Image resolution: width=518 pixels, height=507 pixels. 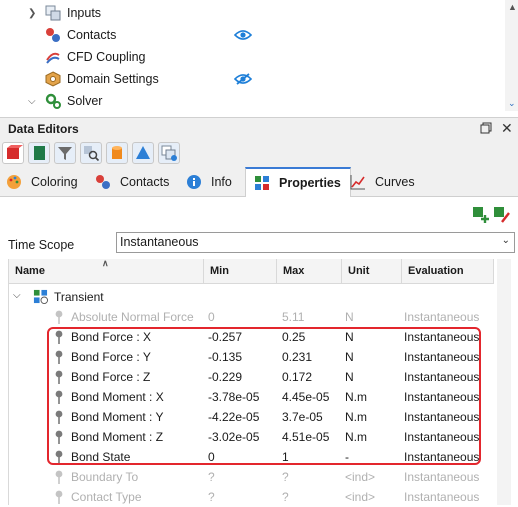 What do you see at coordinates (53, 58) in the screenshot?
I see `cfd-coupling-icon` at bounding box center [53, 58].